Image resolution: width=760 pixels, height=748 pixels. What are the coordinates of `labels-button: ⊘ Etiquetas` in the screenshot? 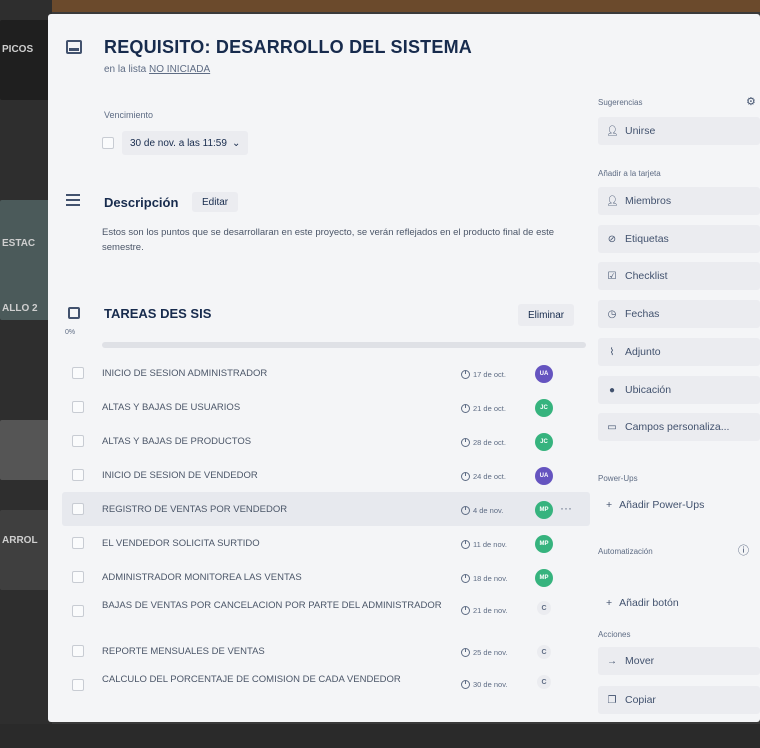 It's located at (679, 239).